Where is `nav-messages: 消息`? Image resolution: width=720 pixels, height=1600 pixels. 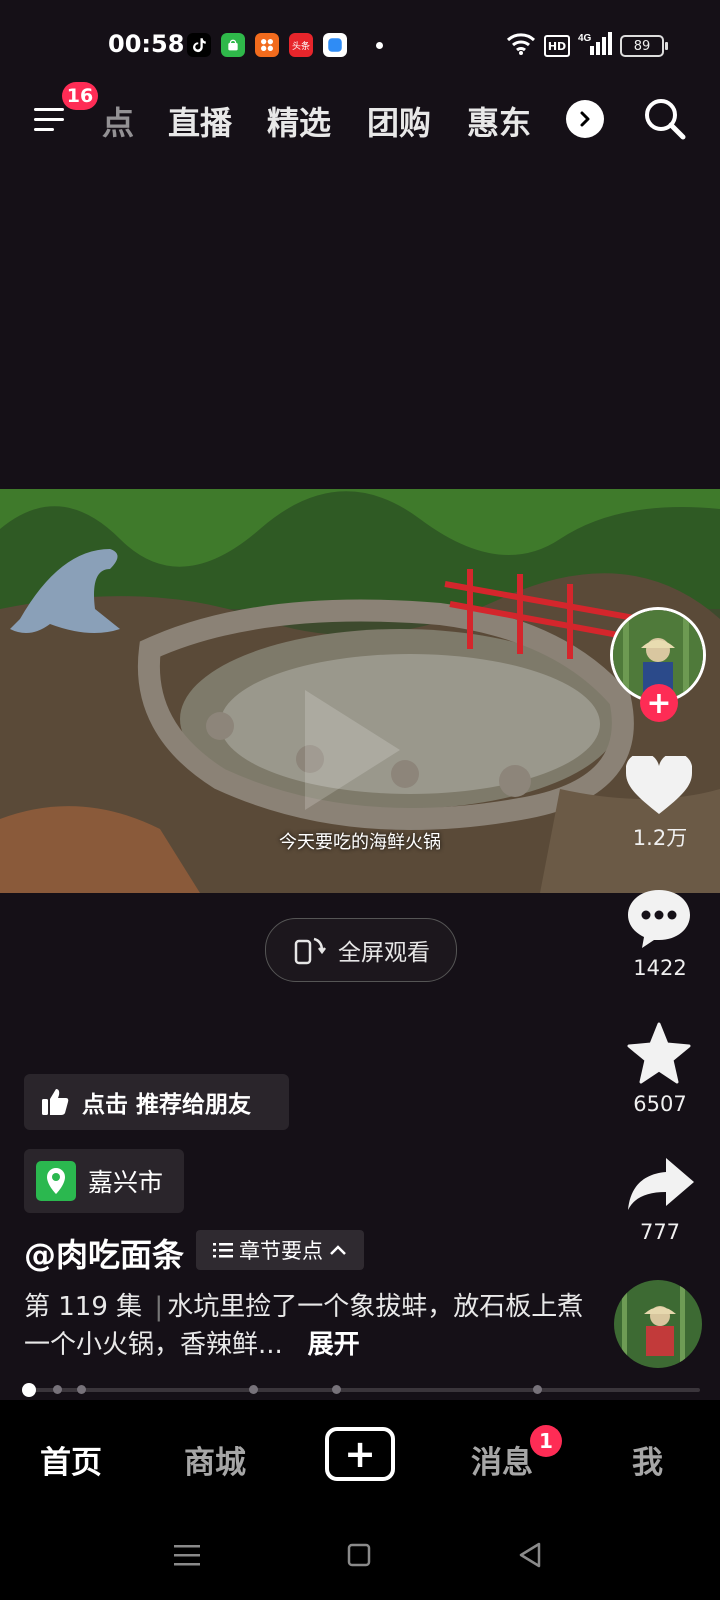 nav-messages: 消息 is located at coordinates (502, 1459).